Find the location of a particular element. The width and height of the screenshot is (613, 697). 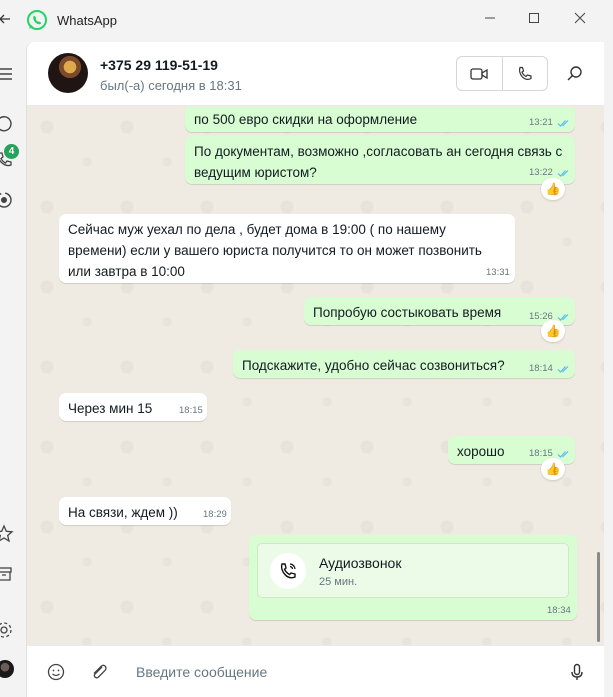

minimize-icon is located at coordinates (490, 18).